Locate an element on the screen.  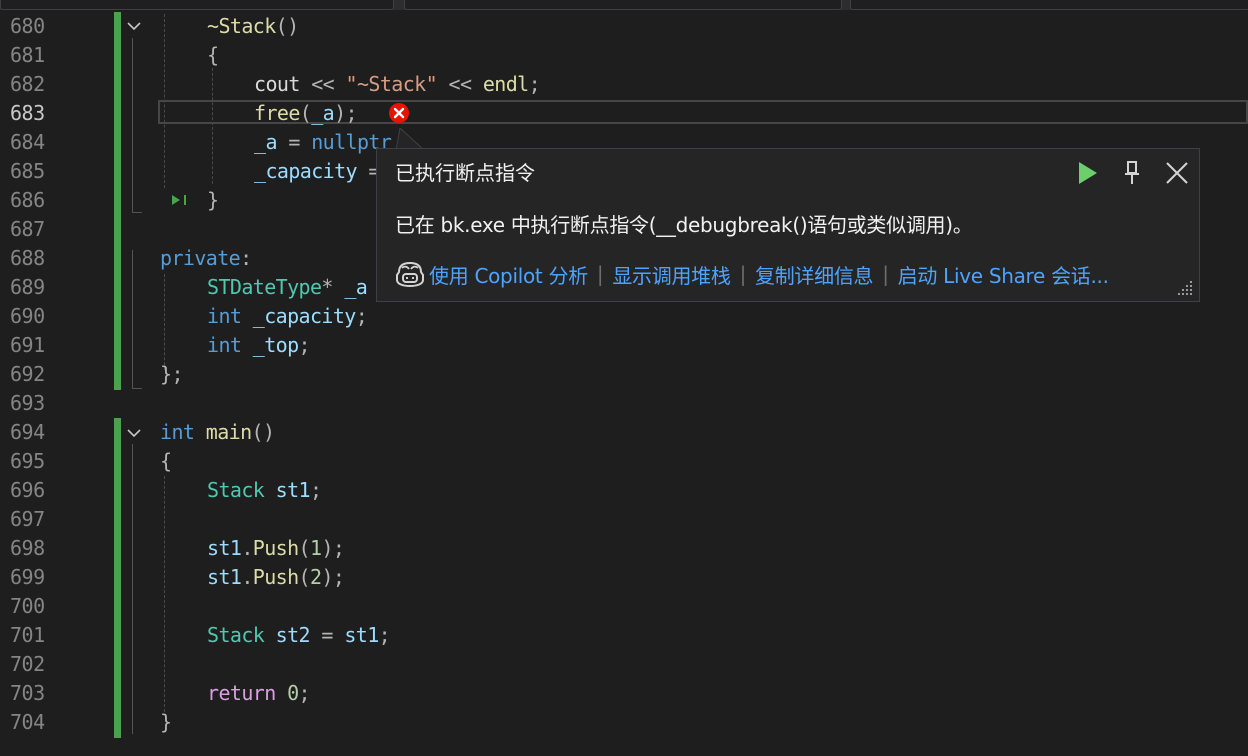
code-line-686: } is located at coordinates (213, 200).